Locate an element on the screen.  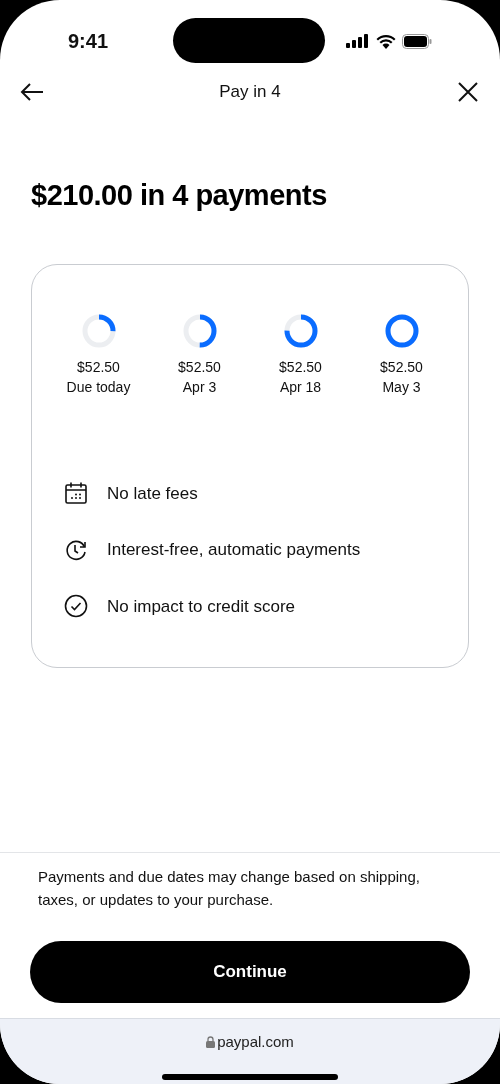
battery-icon is located at coordinates (417, 41).